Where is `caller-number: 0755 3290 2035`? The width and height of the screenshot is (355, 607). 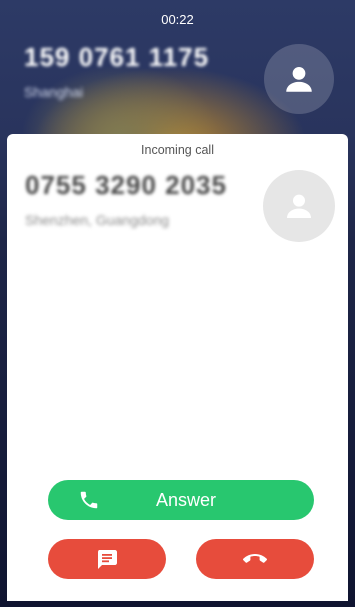 caller-number: 0755 3290 2035 is located at coordinates (126, 185).